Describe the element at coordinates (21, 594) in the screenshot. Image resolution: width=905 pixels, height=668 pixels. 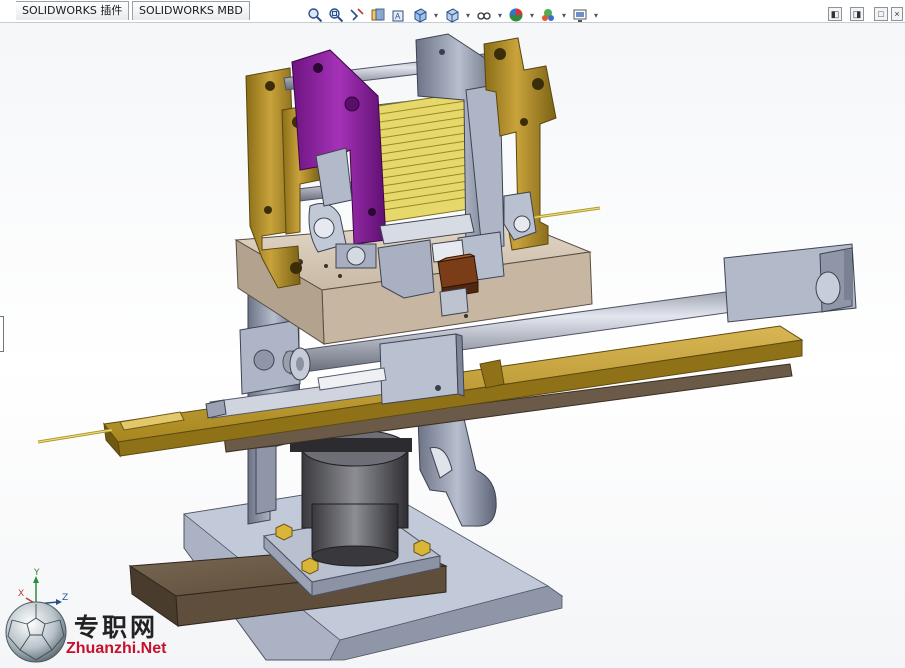
I see `triad-x-label: X` at that location.